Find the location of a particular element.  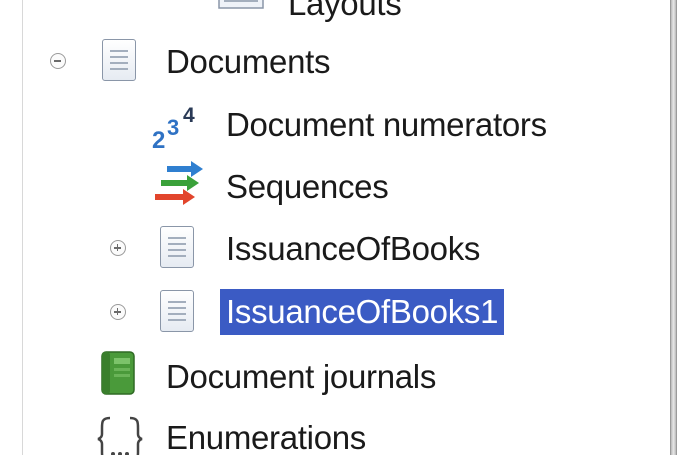

splitter-handle is located at coordinates (673, 227).